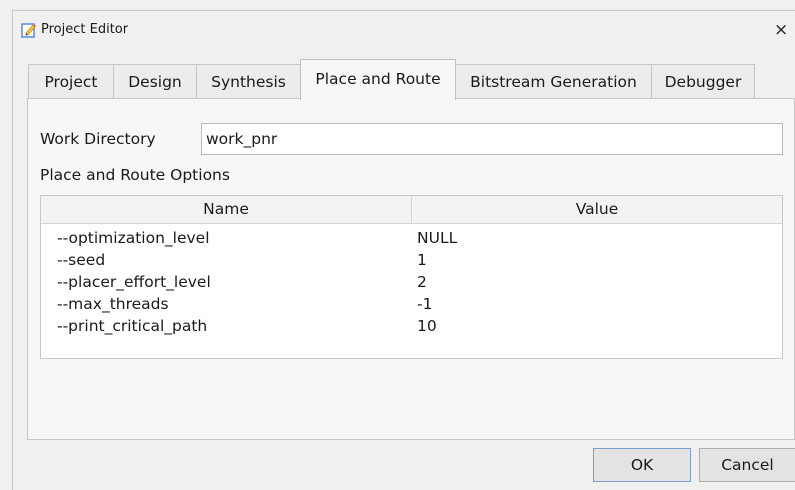 The height and width of the screenshot is (490, 795). Describe the element at coordinates (411, 282) in the screenshot. I see `table-row: --placer_effort_level 2` at that location.